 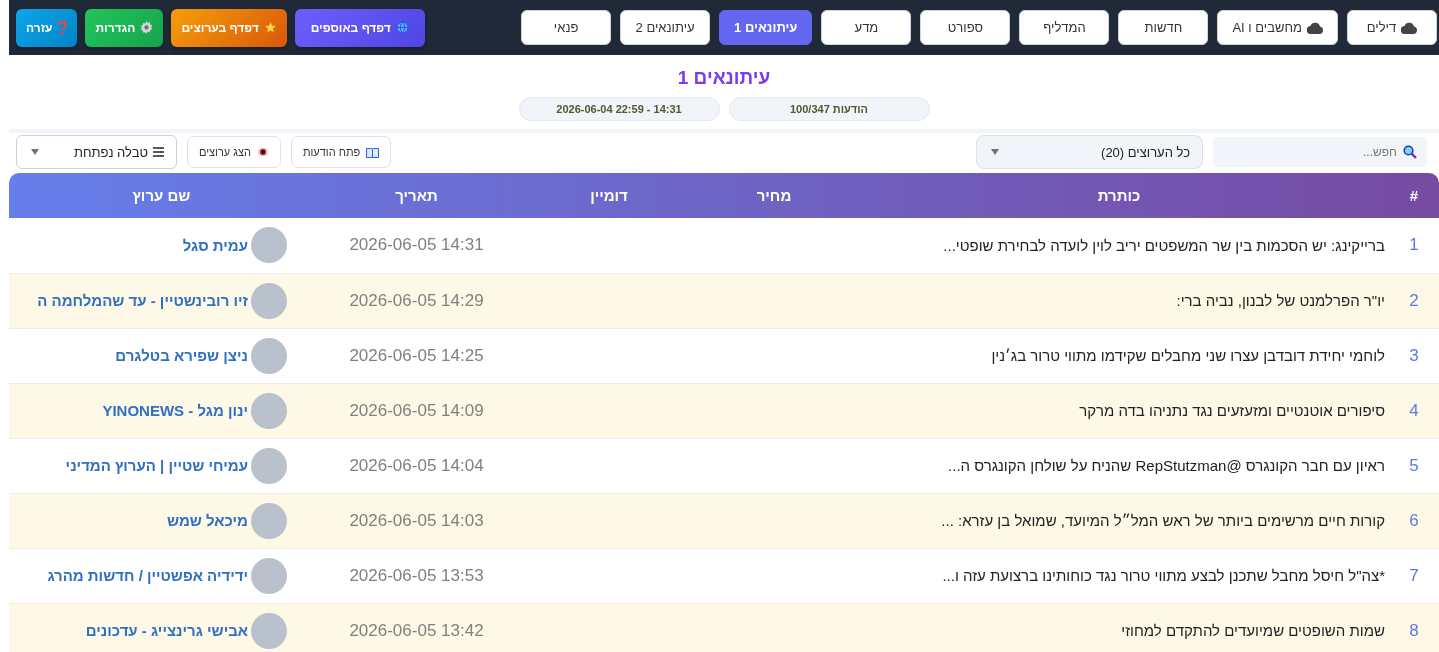 I want to click on message-title: סיפורים אוטנטיים ומזעזעים נגד נתניהו בדה מרקר, so click(x=1232, y=410).